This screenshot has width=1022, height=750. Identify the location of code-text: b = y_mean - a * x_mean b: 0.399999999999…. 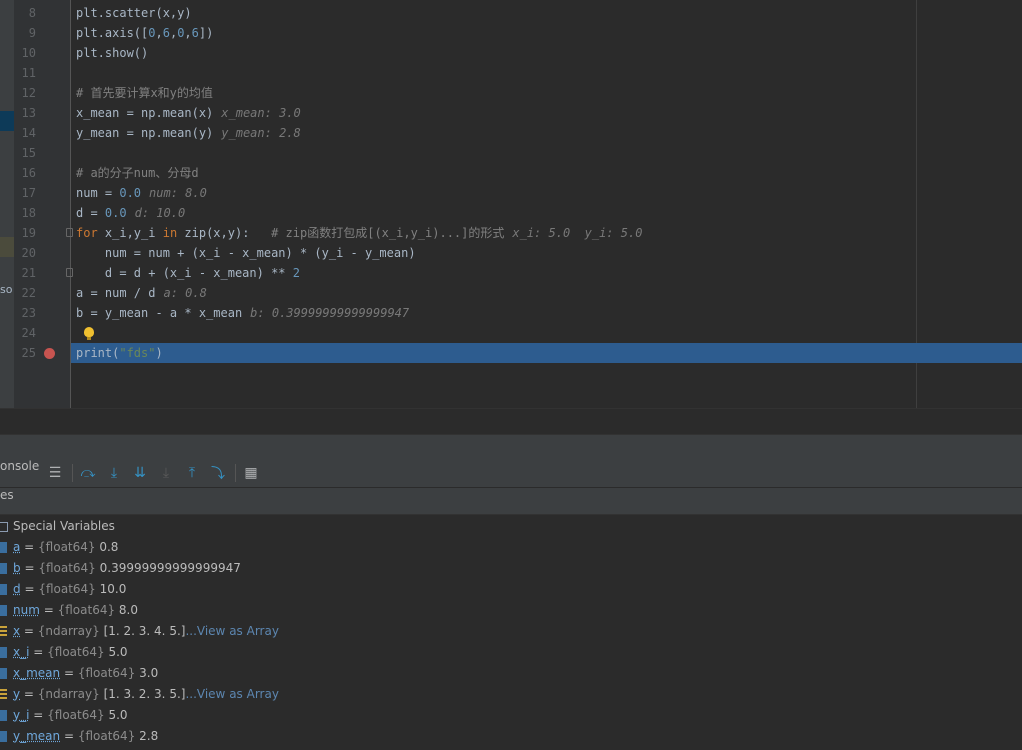
(242, 313).